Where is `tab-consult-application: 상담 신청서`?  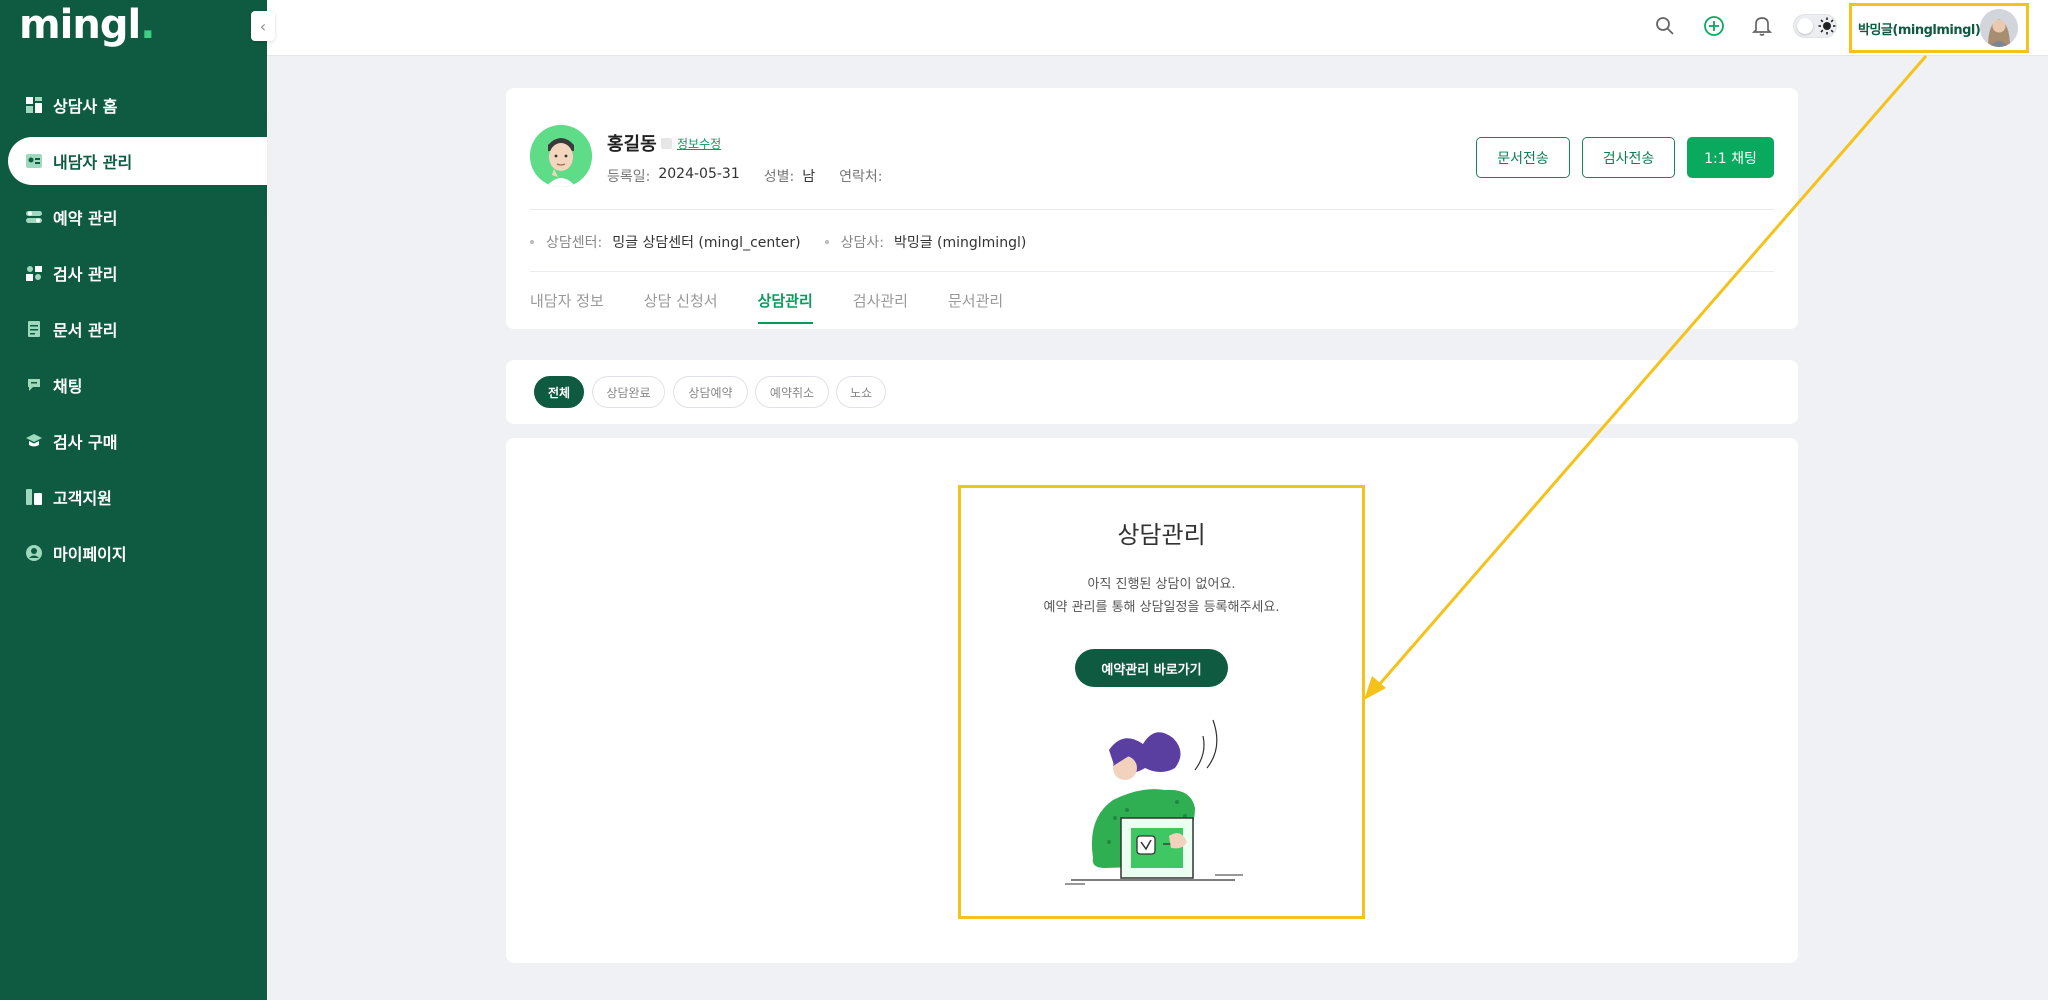
tab-consult-application: 상담 신청서 is located at coordinates (681, 307).